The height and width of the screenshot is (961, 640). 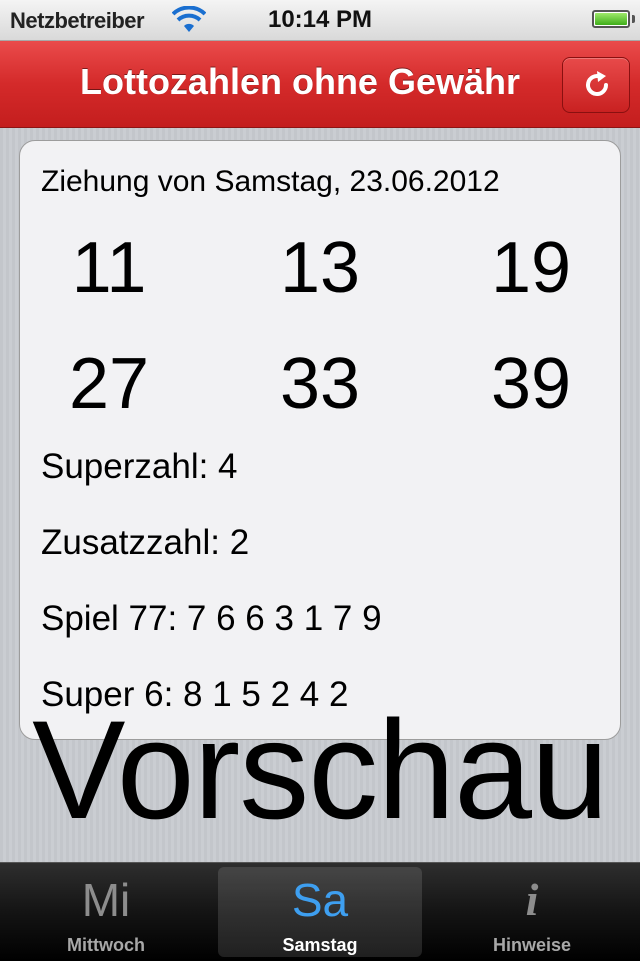 I want to click on preview-watermark: Vorschau, so click(x=320, y=769).